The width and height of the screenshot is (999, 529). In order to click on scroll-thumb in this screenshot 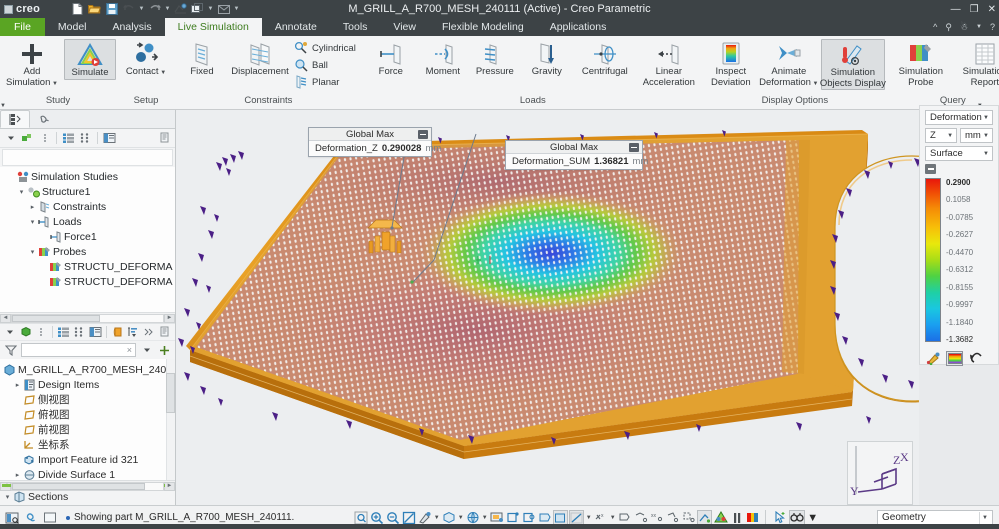, I will do `click(56, 318)`.